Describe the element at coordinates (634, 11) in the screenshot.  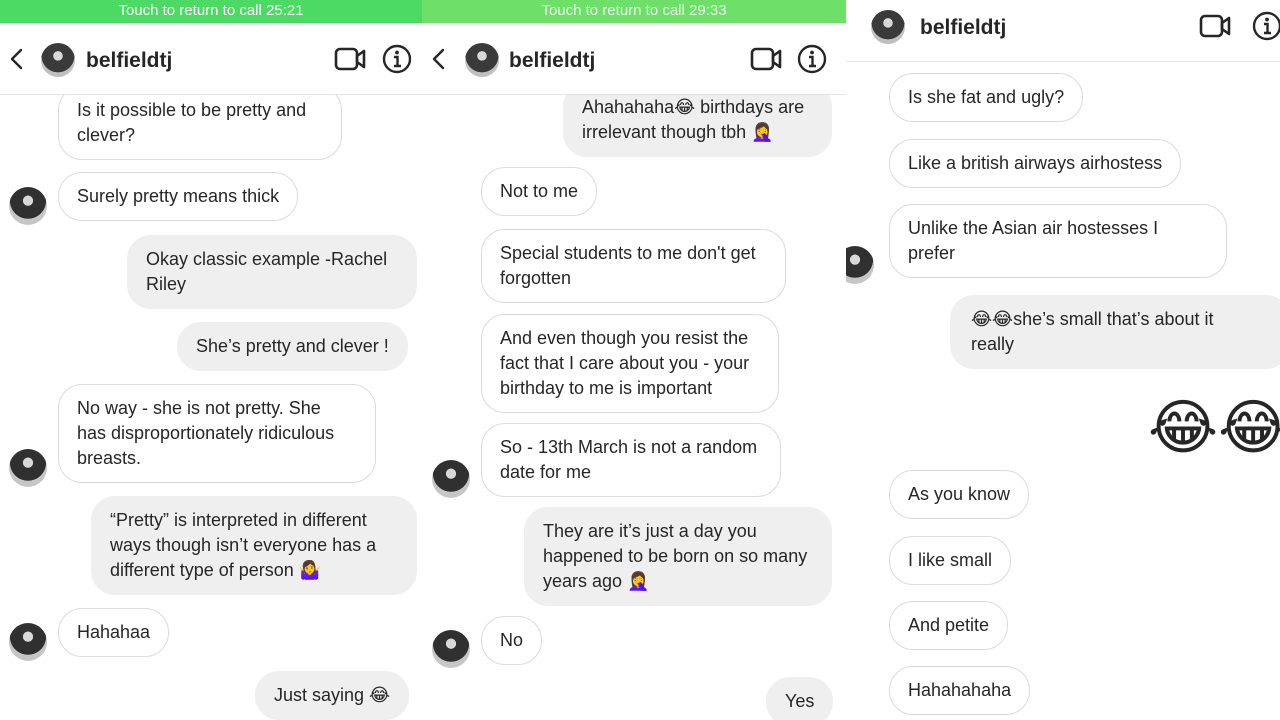
I see `return-to-call-bar: Touch to return to call 29:33` at that location.